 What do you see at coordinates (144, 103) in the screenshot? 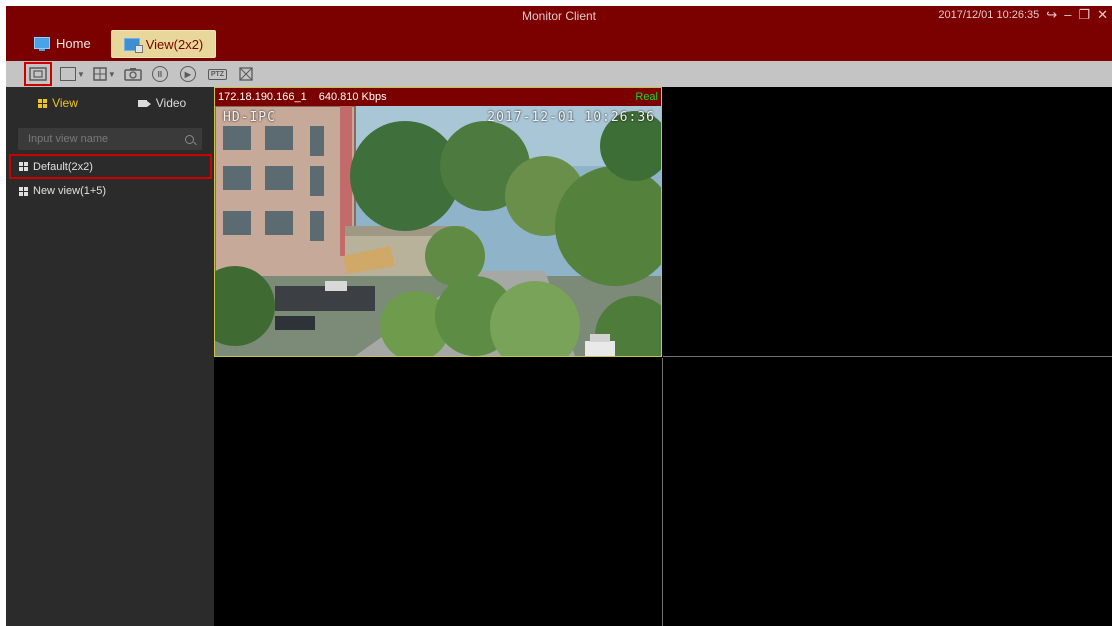
I see `video-camera-icon` at bounding box center [144, 103].